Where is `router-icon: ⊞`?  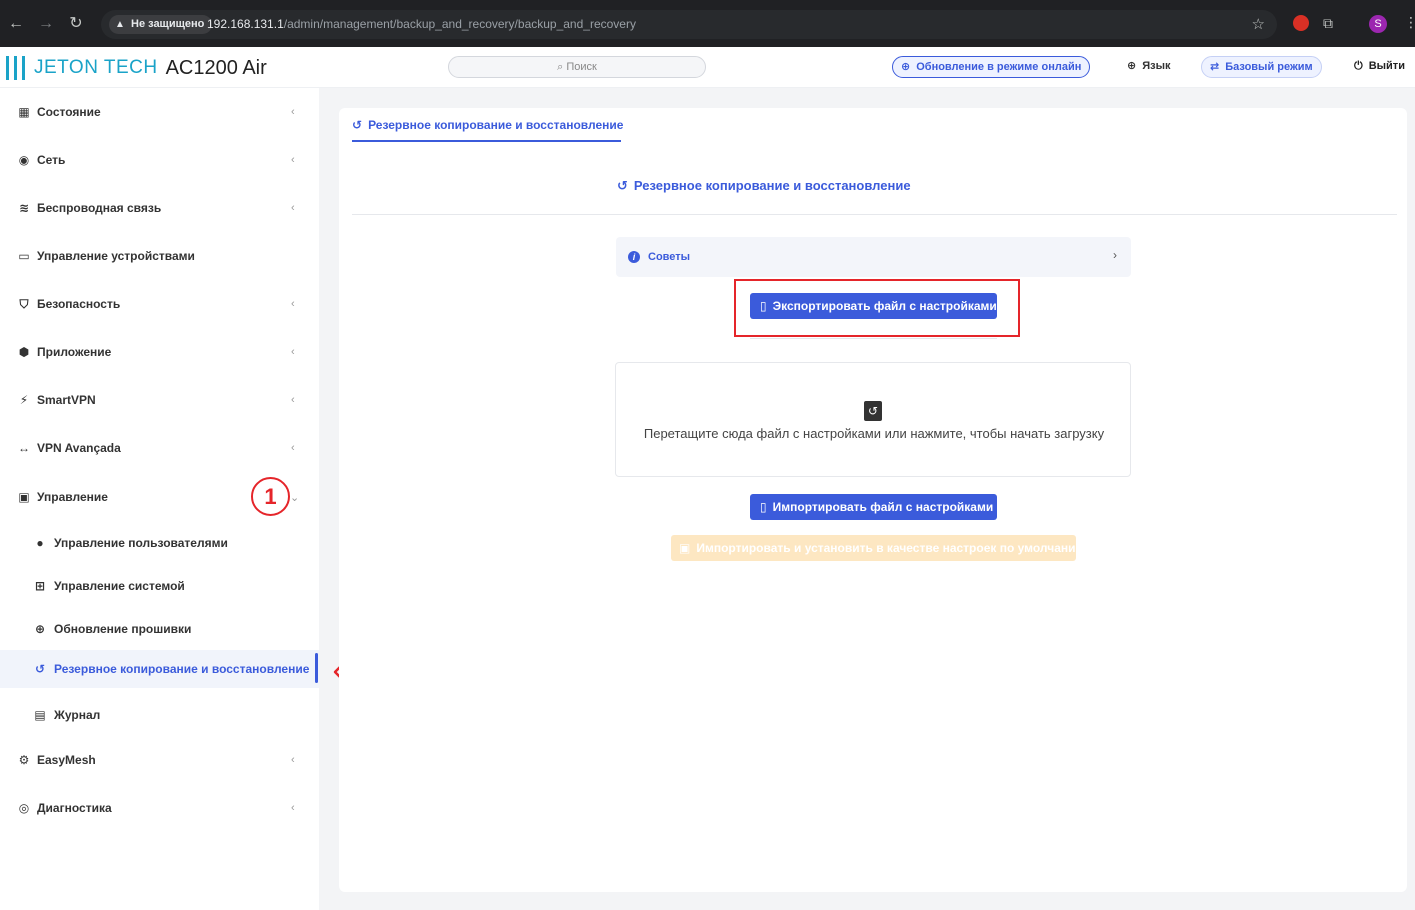 router-icon: ⊞ is located at coordinates (40, 585).